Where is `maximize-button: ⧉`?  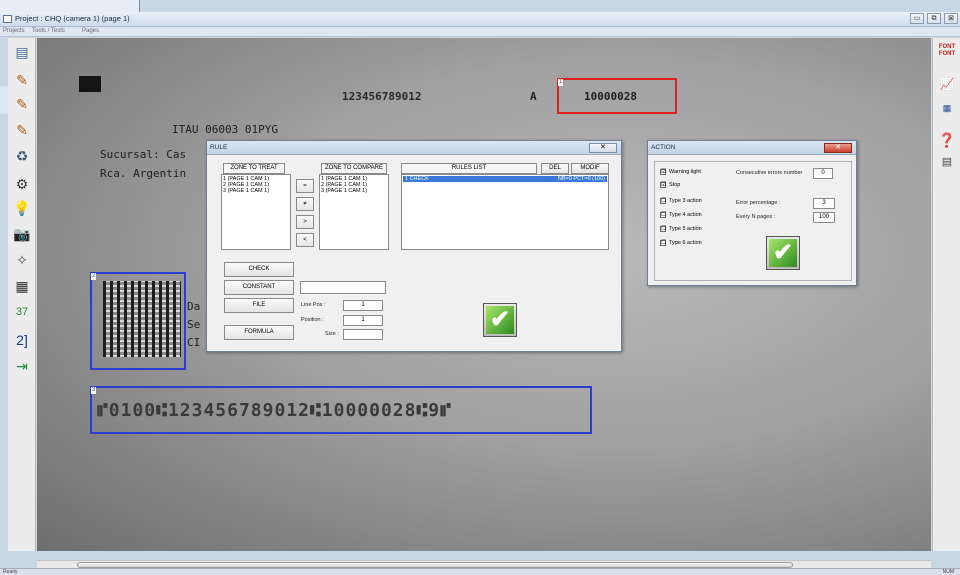
maximize-button: ⧉ is located at coordinates (934, 18).